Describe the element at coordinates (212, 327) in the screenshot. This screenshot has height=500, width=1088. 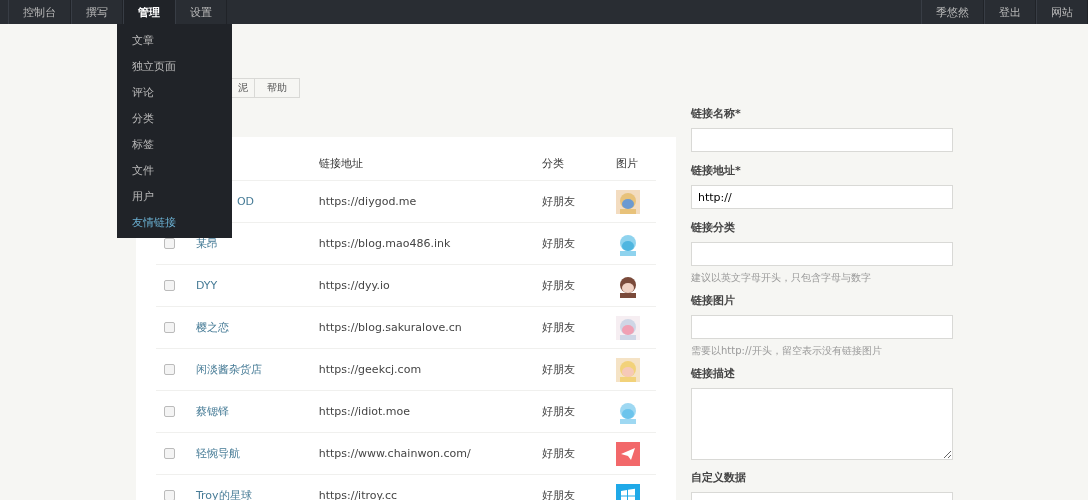
I see `link-name: 樱之恋` at that location.